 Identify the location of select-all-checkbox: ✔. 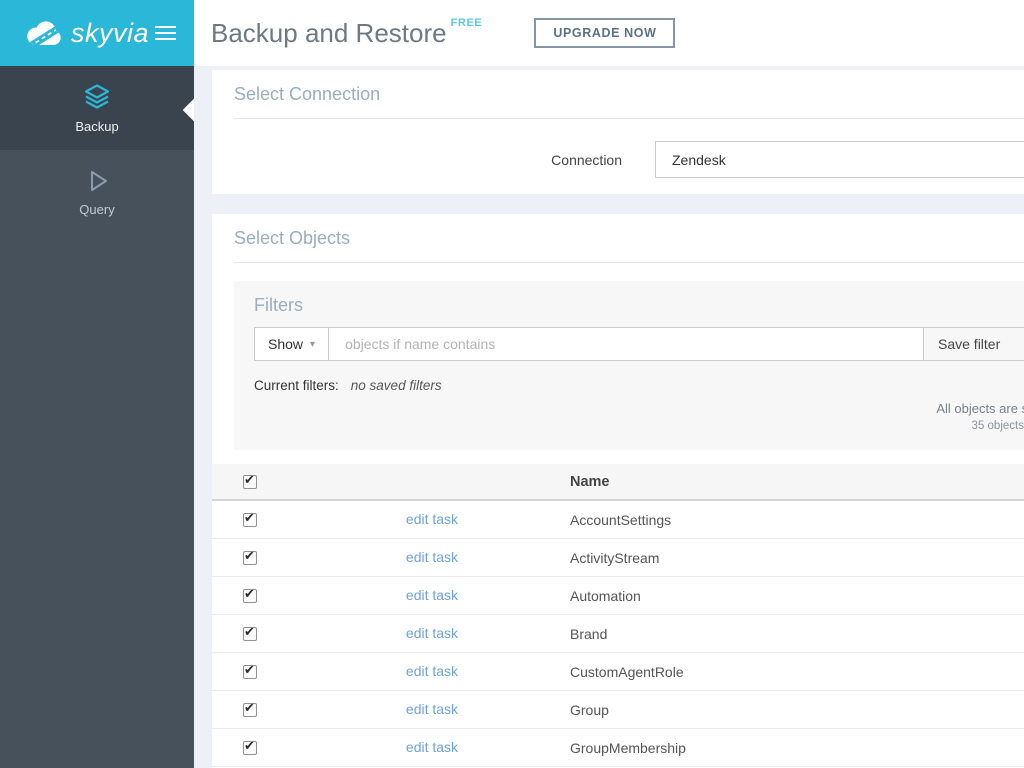
(250, 480).